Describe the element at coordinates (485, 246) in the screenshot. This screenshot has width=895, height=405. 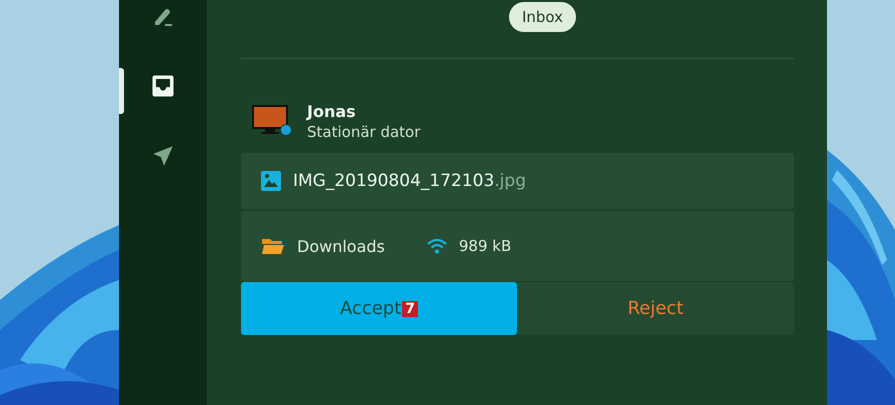
I see `file-size: 989 kB` at that location.